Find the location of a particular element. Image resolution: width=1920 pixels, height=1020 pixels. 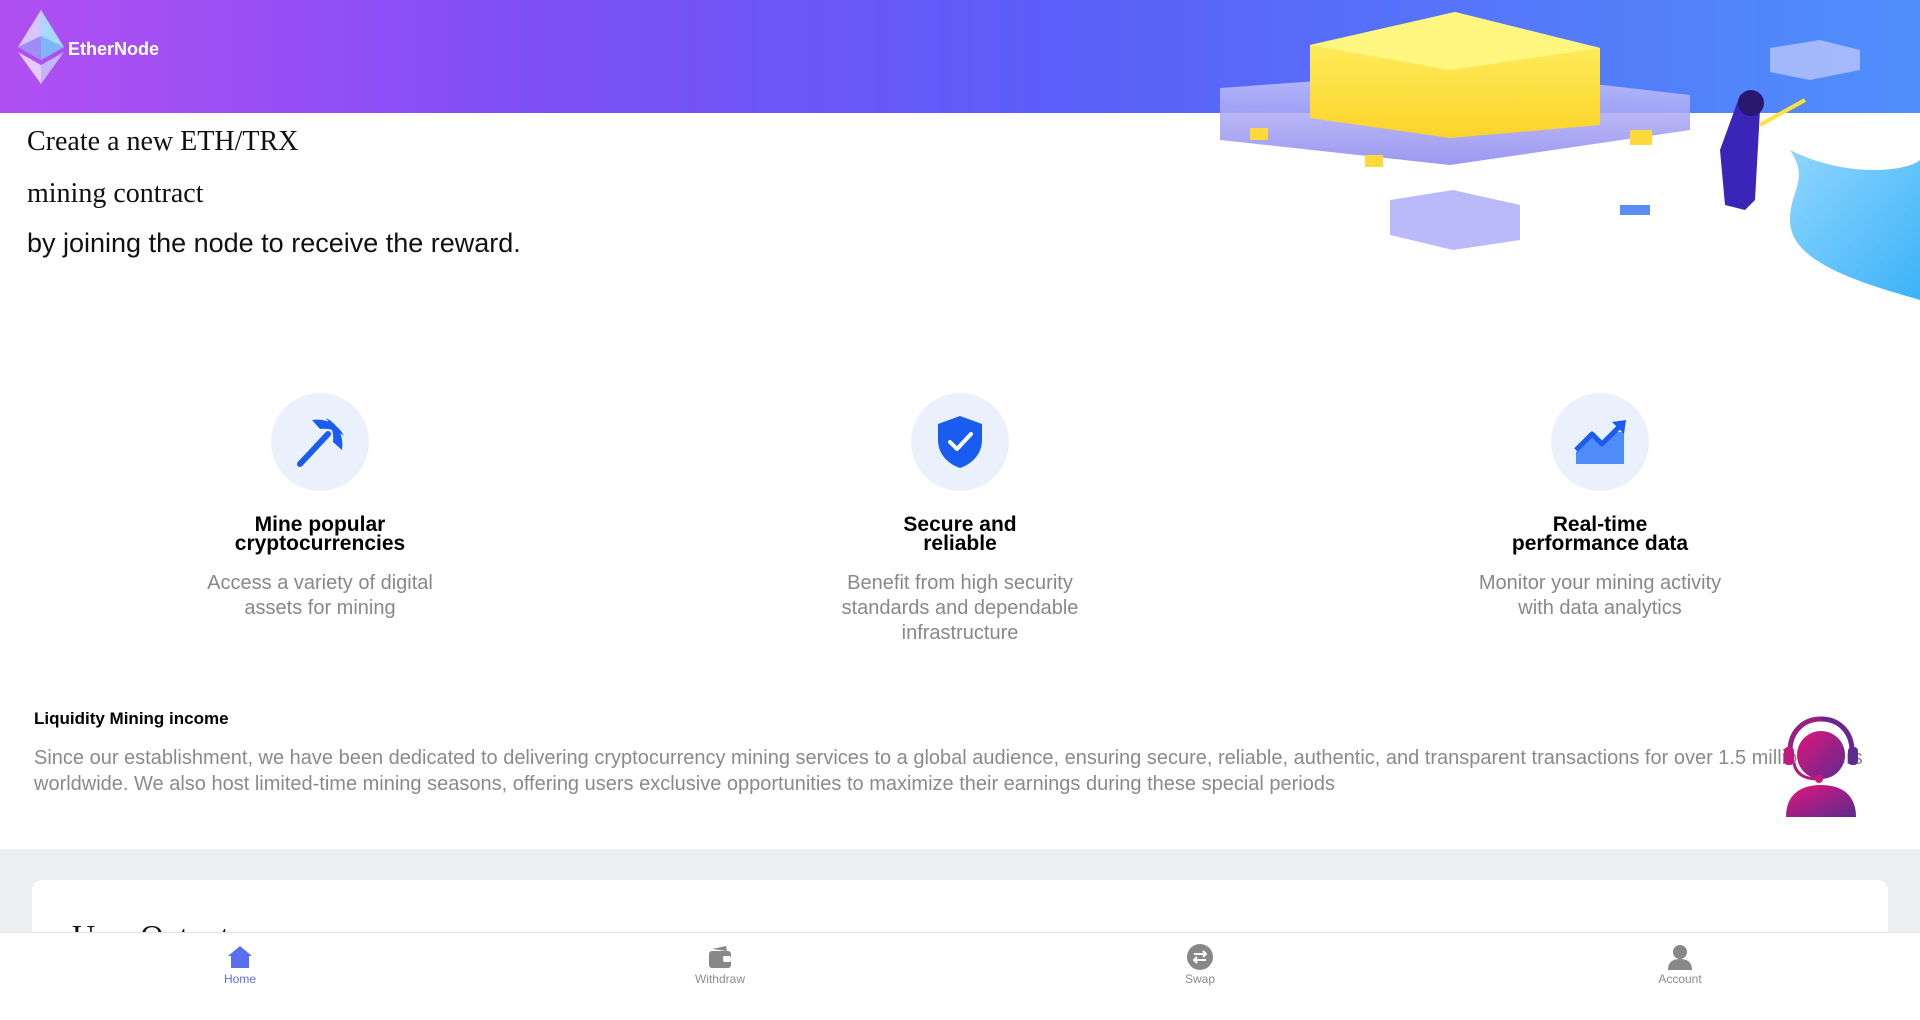

trending-up-icon is located at coordinates (1600, 442).